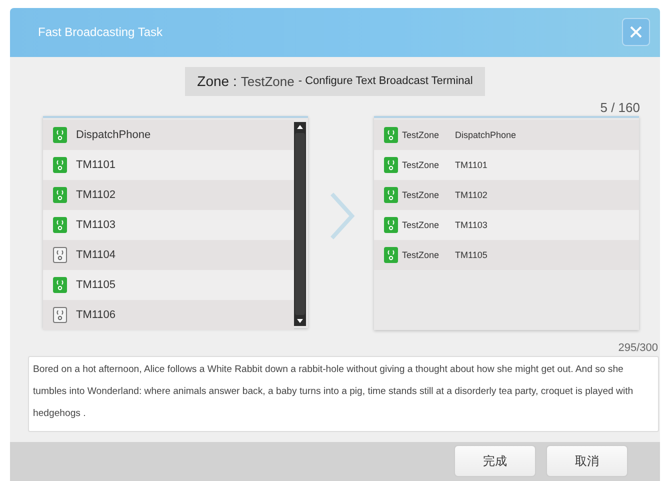 The image size is (670, 481). I want to click on close-button, so click(636, 32).